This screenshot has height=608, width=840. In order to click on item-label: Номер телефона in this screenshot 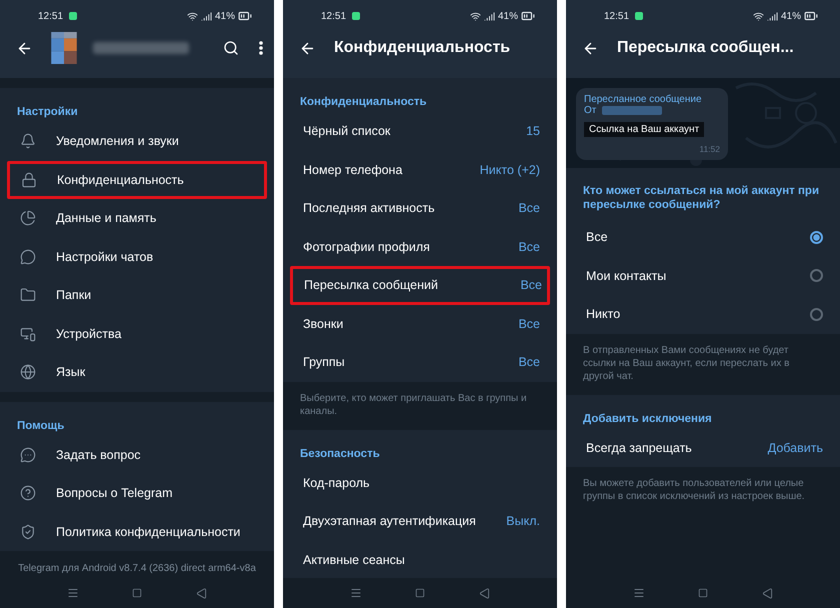, I will do `click(353, 169)`.